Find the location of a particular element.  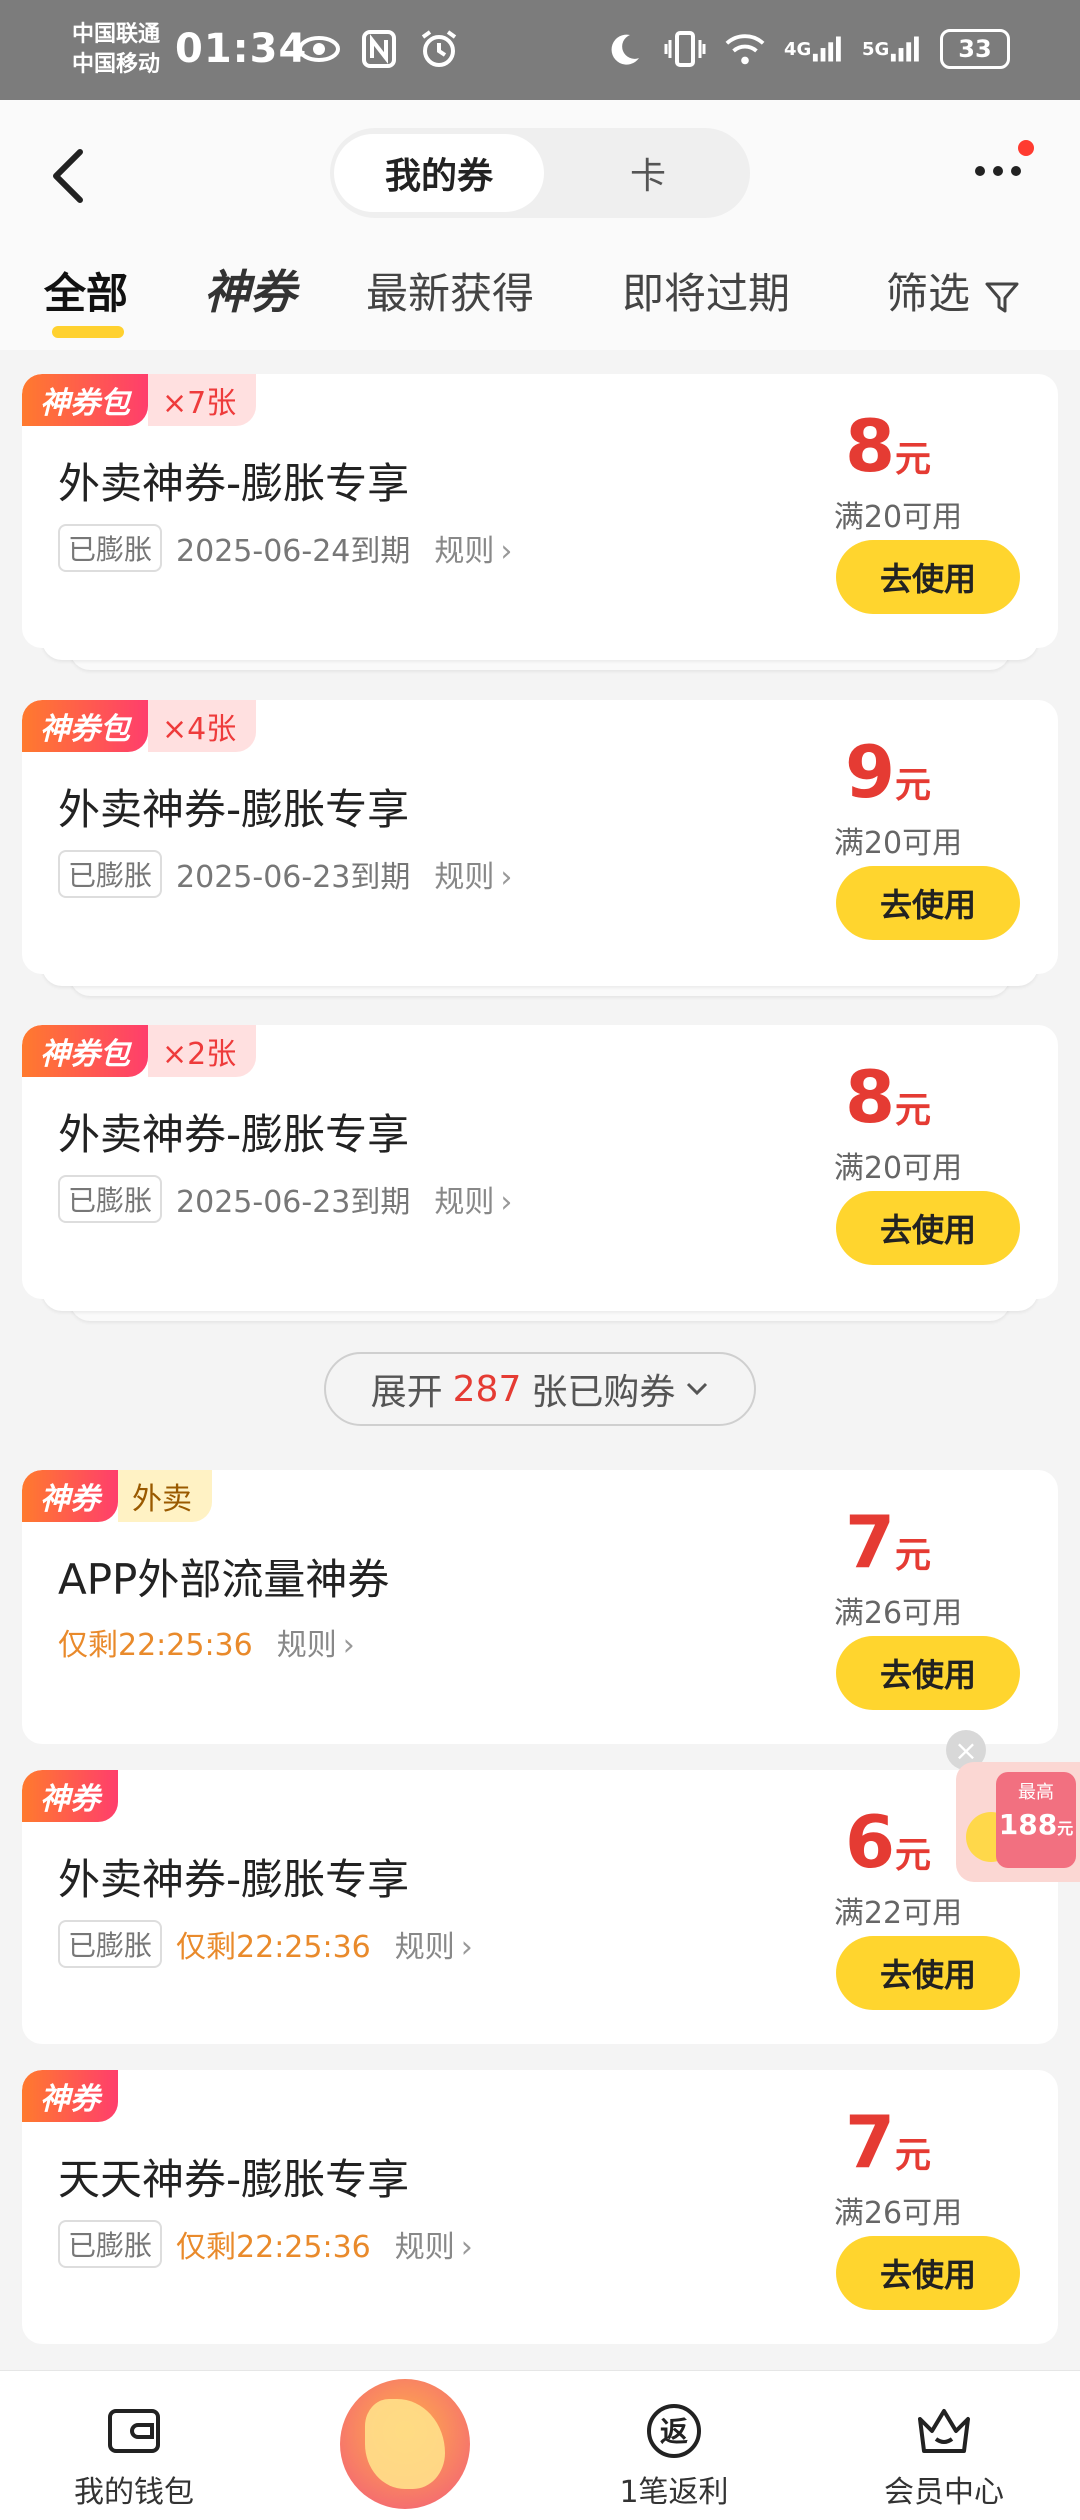

tab-newest: 最新获得 is located at coordinates (450, 290).